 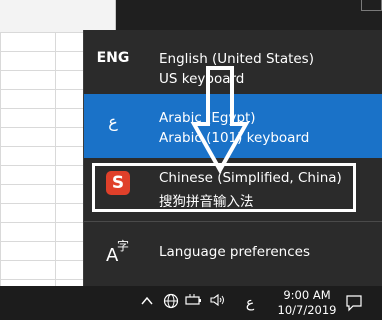 I want to click on chevron-up-icon, so click(x=147, y=303).